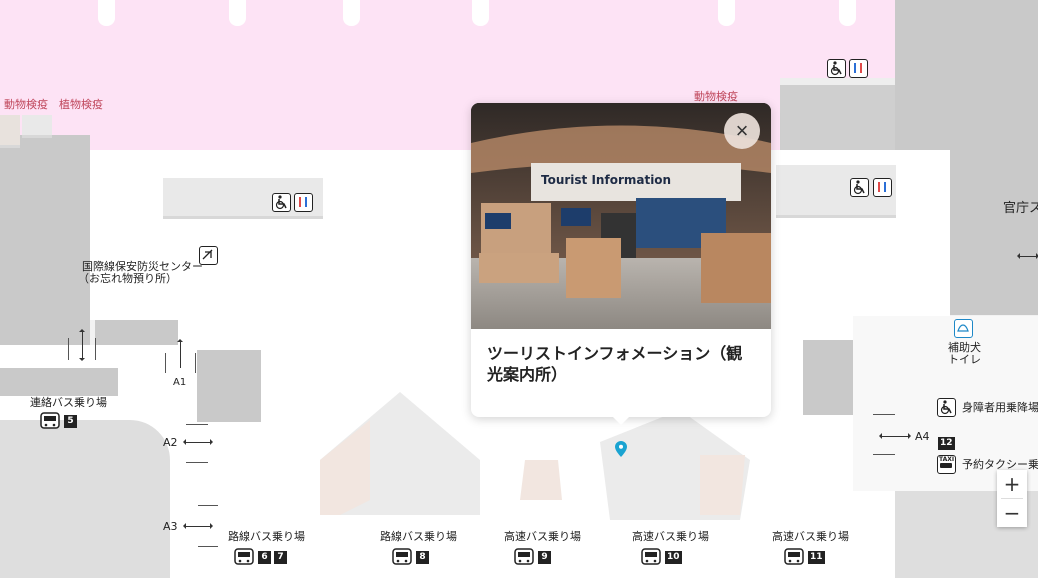 This screenshot has width=1038, height=578. What do you see at coordinates (179, 382) in the screenshot?
I see `gate-a1-label: A1` at bounding box center [179, 382].